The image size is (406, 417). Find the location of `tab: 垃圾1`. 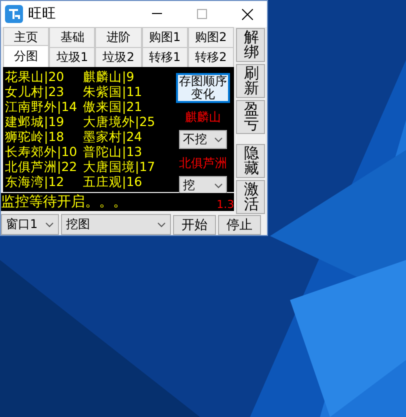

tab: 垃圾1 is located at coordinates (72, 57).